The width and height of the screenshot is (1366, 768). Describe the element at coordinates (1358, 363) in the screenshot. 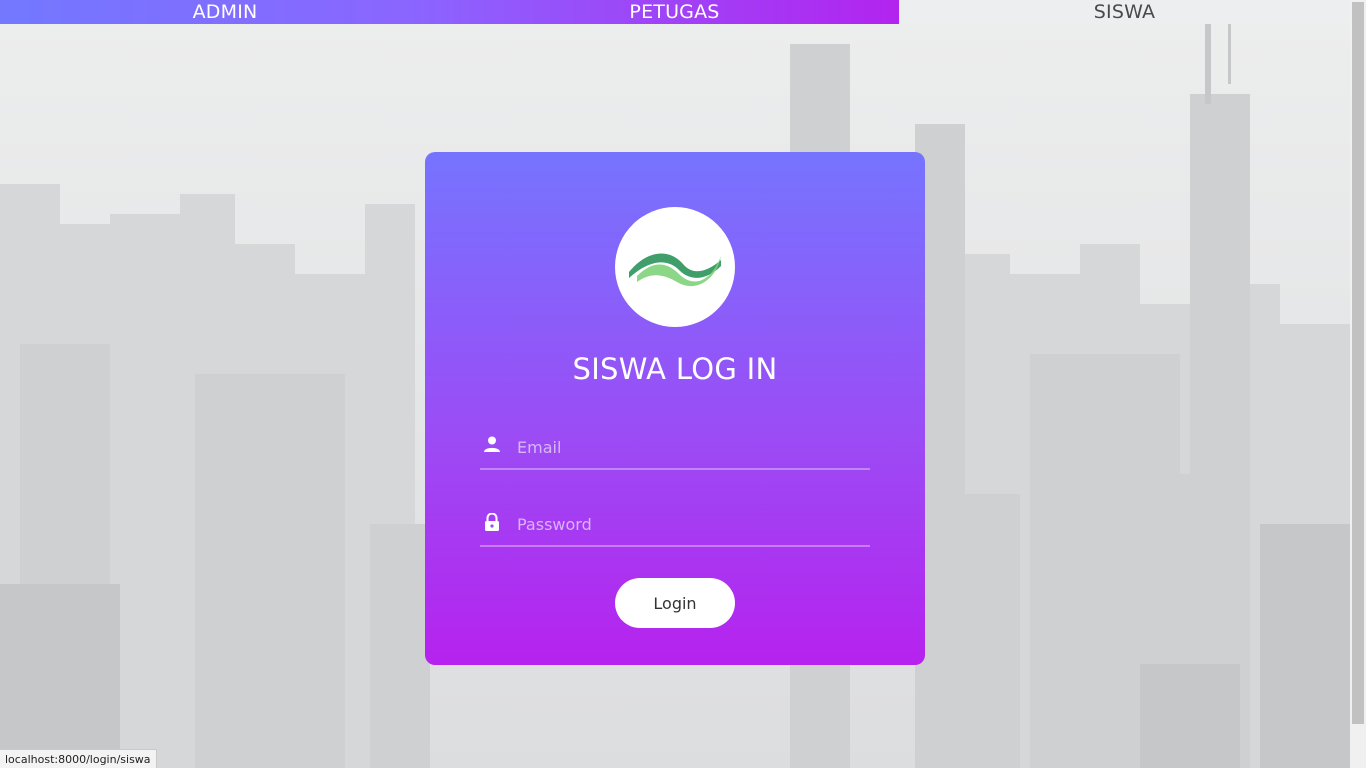

I see `scrollbar-thumb` at that location.